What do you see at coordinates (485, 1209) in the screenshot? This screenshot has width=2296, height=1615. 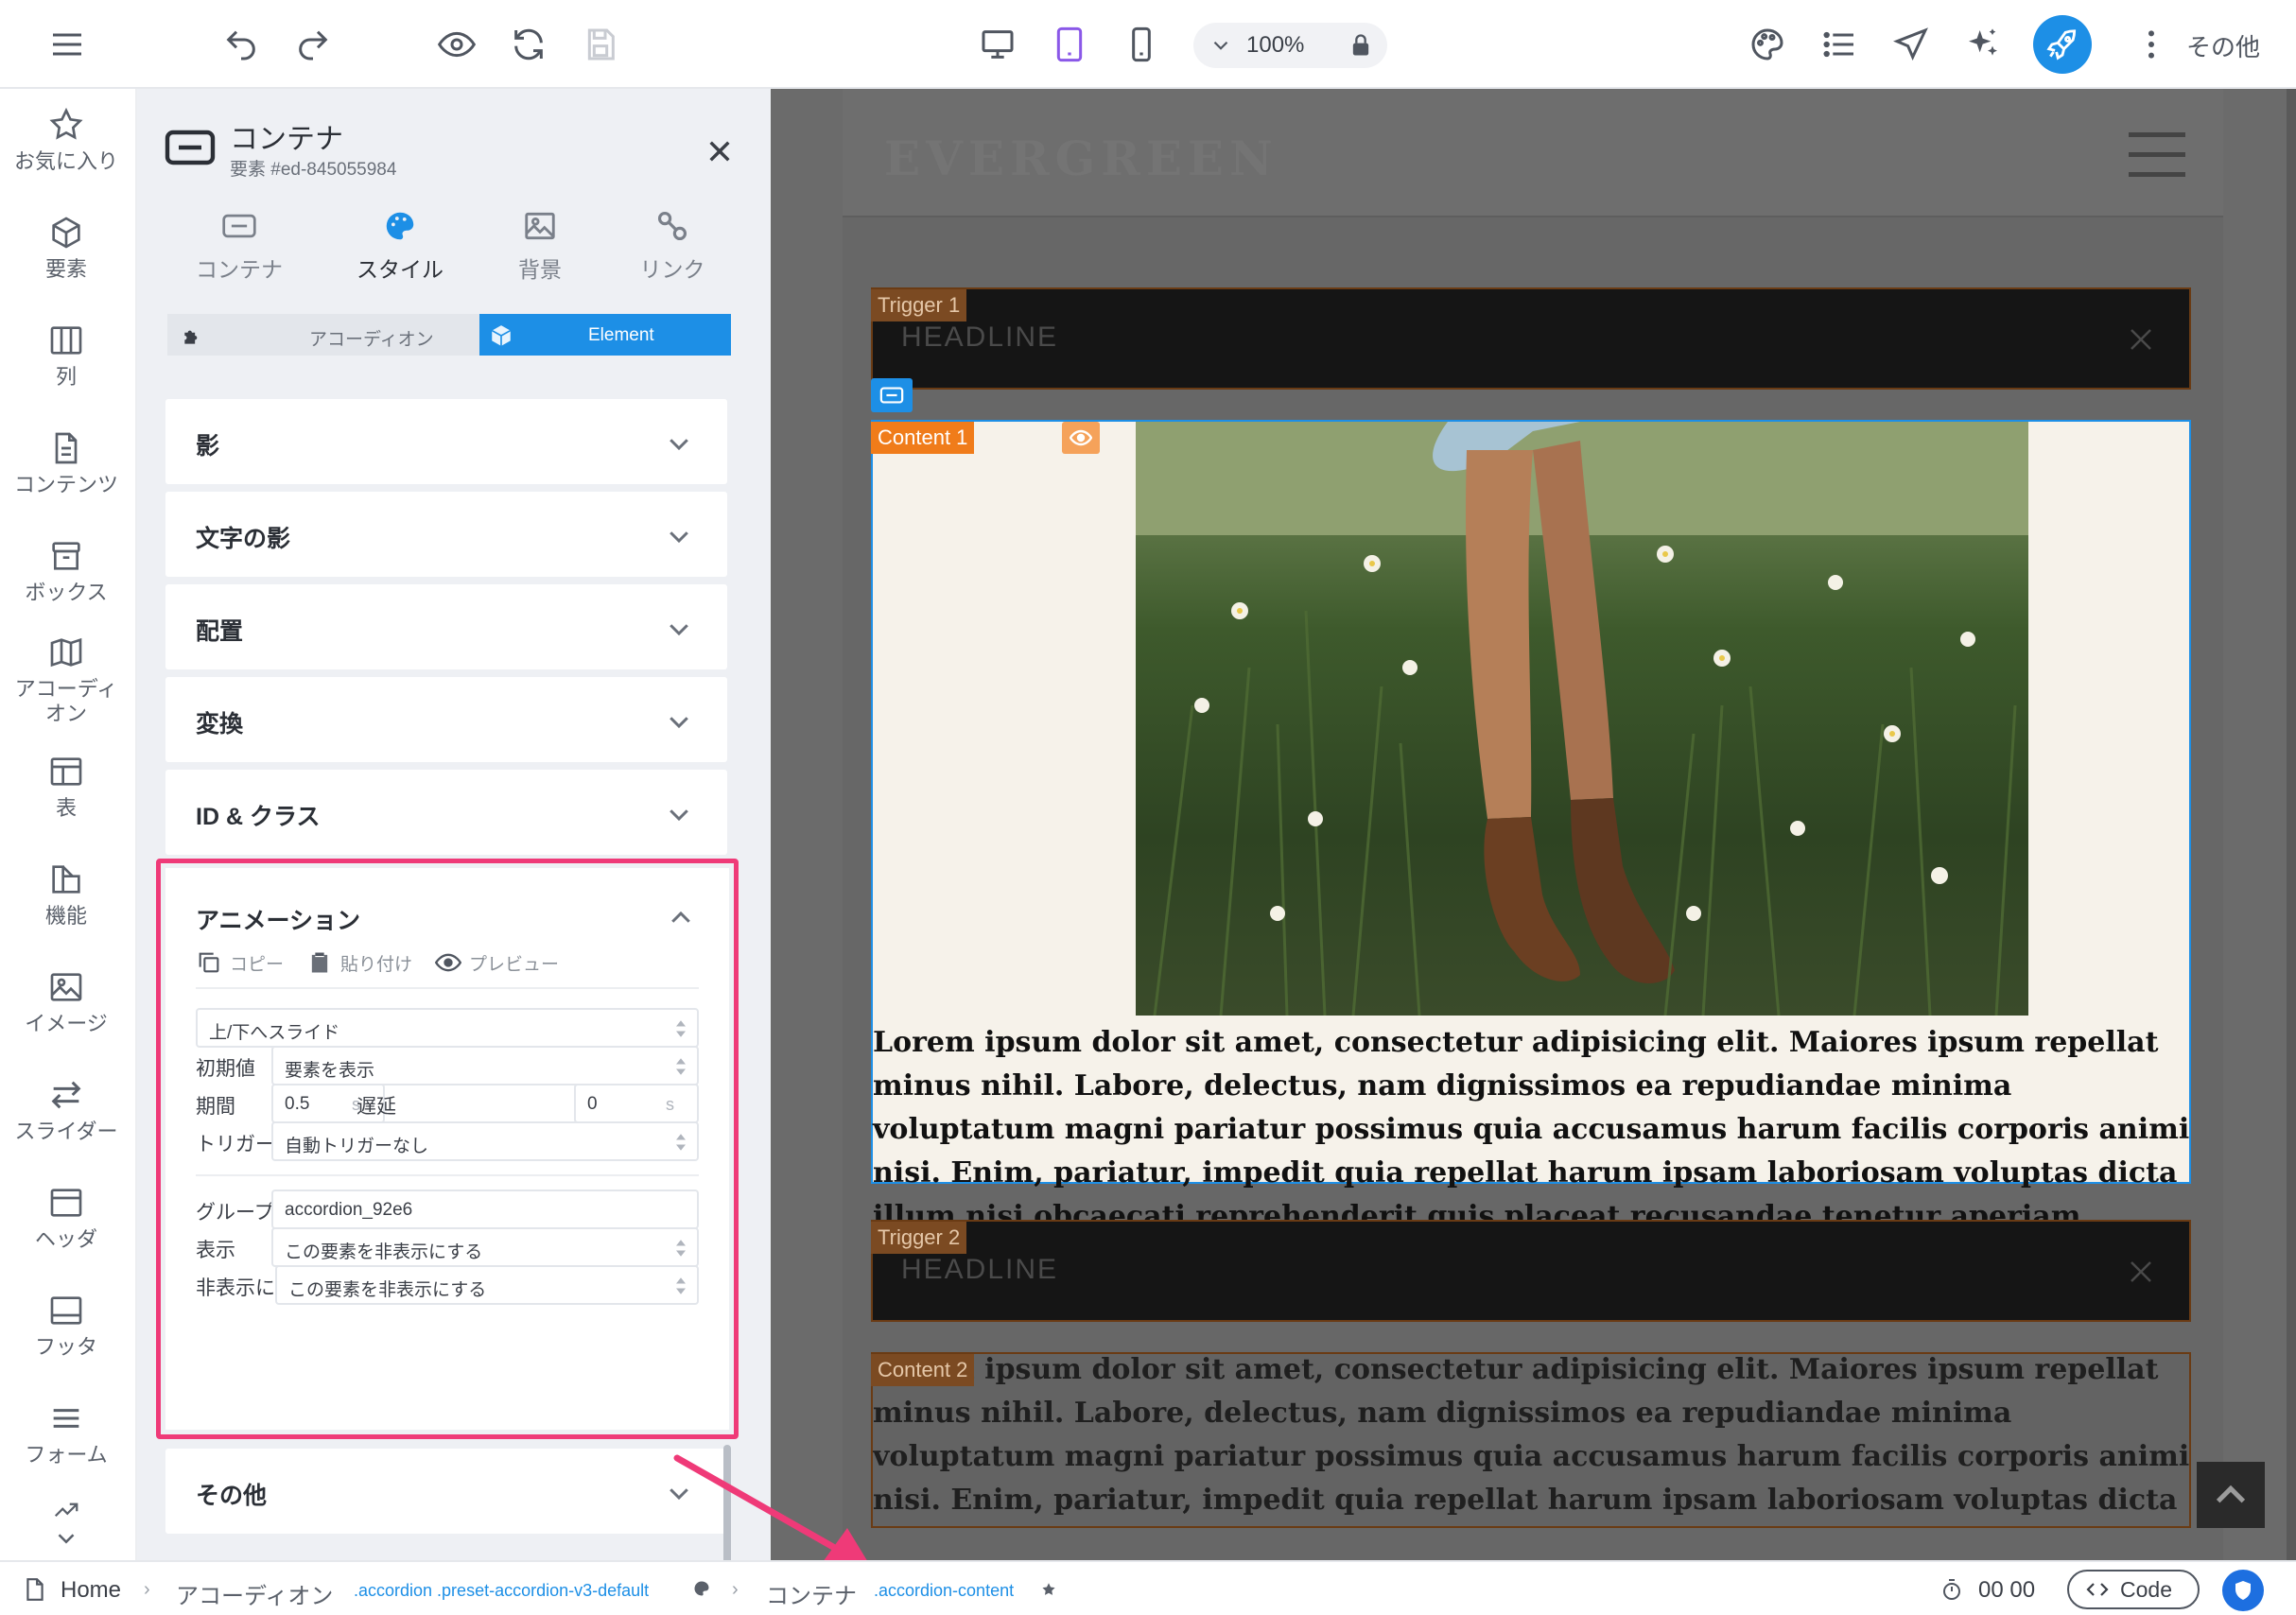 I see `group-input: accordion_92e6` at bounding box center [485, 1209].